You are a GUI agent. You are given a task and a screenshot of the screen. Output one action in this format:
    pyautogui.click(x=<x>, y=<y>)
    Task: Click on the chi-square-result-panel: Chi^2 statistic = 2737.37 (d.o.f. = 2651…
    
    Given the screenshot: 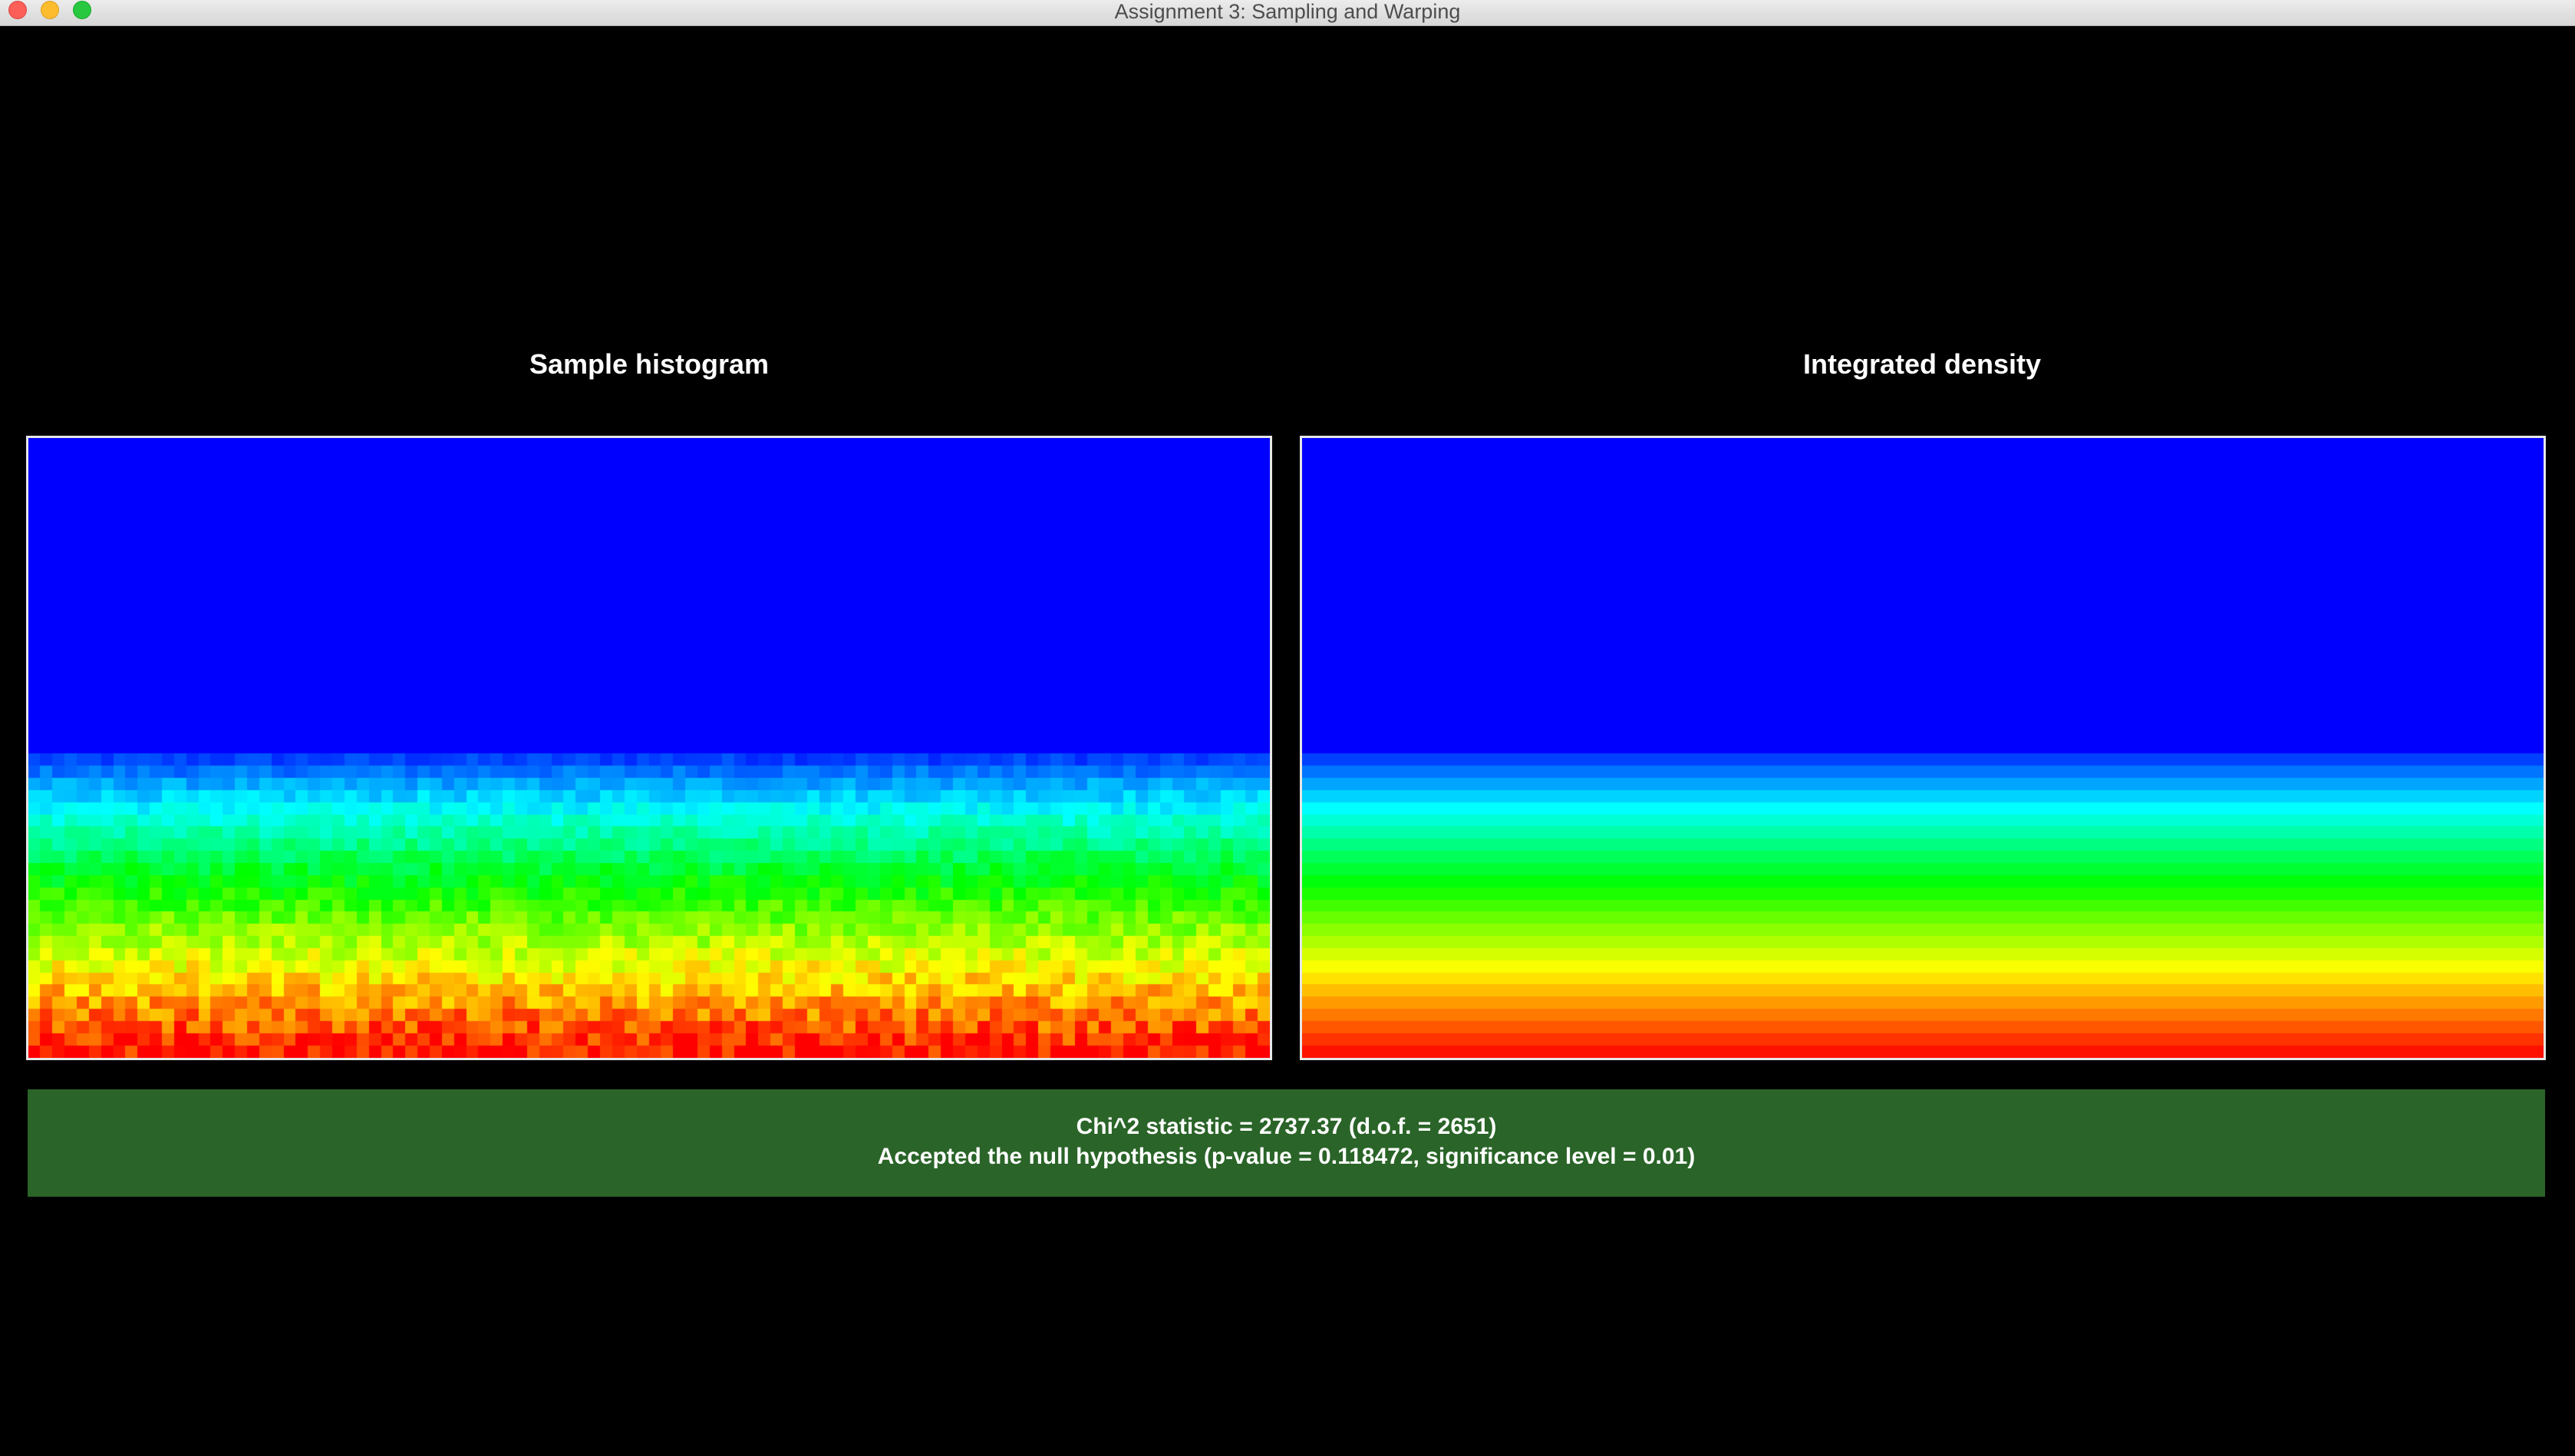 What is the action you would take?
    pyautogui.click(x=1286, y=1143)
    